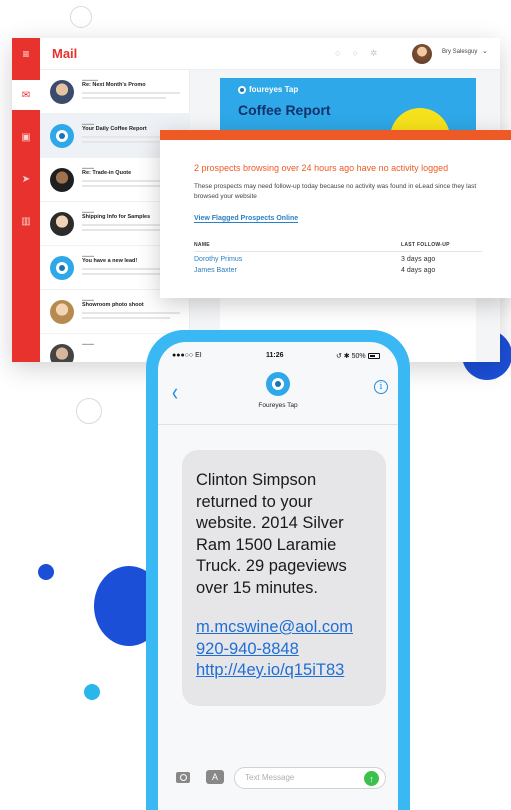 The height and width of the screenshot is (810, 511). Describe the element at coordinates (218, 259) in the screenshot. I see `prospect-name-link: Dorothy Primus` at that location.